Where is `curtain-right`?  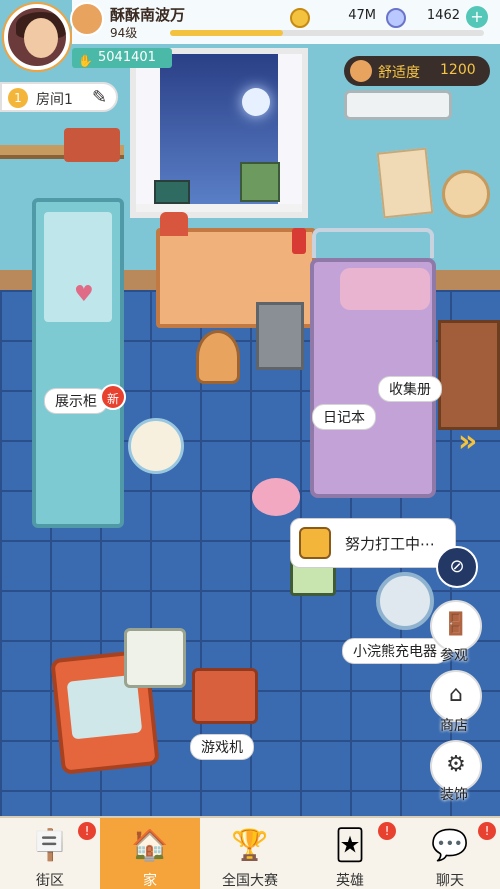
curtain-right is located at coordinates (290, 129).